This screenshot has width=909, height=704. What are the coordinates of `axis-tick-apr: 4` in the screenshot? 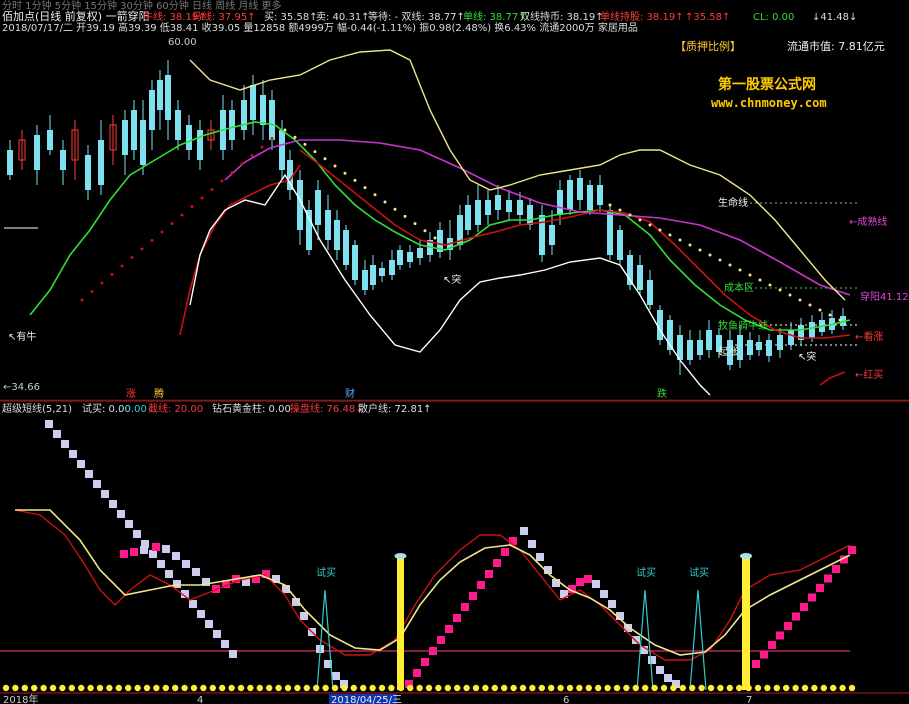 It's located at (200, 699).